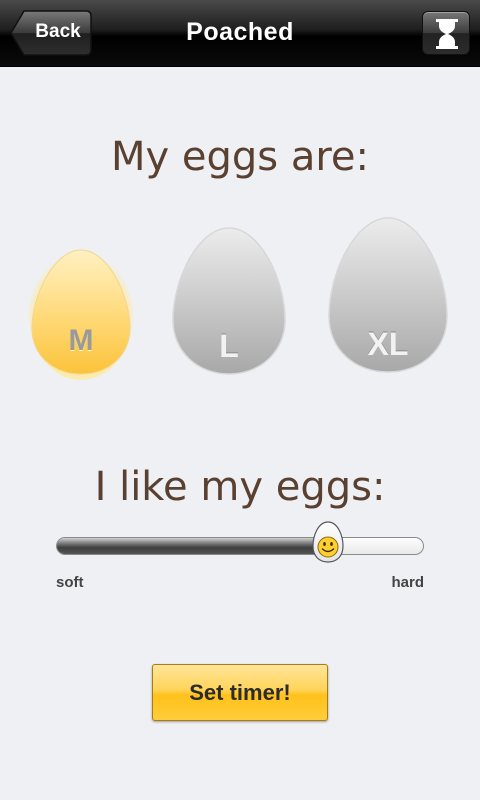 The width and height of the screenshot is (480, 800). I want to click on top-bar: Back Poached, so click(240, 33).